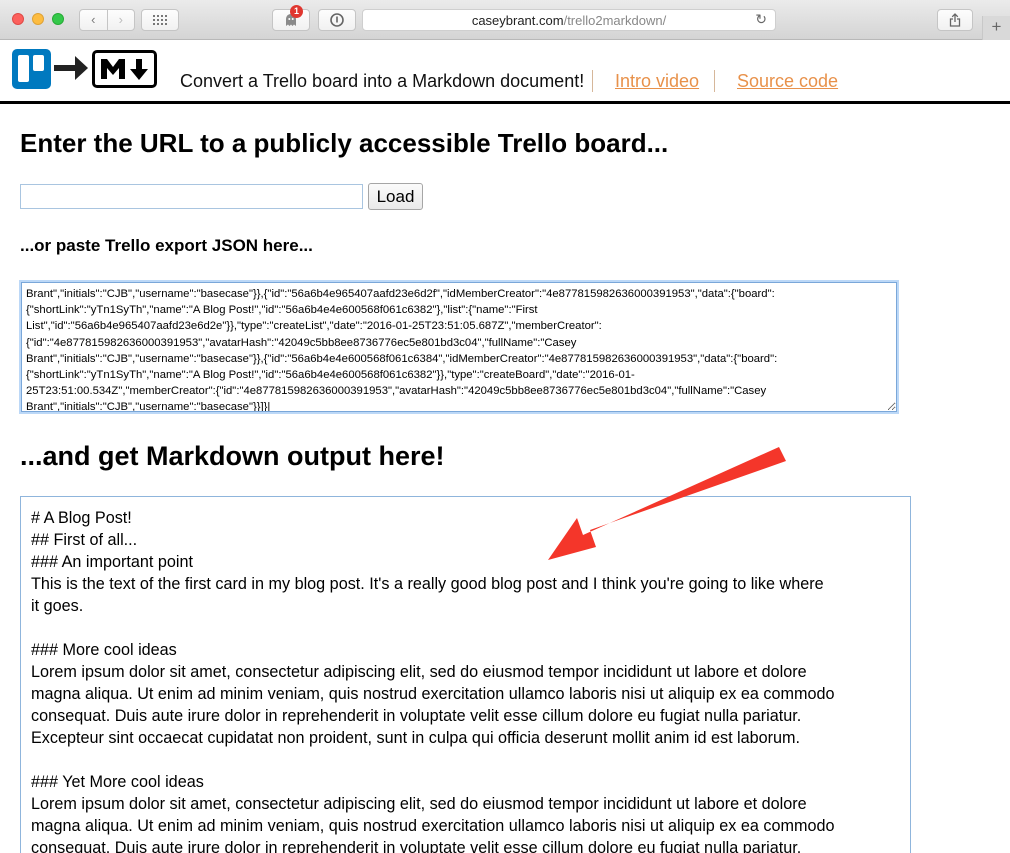 The width and height of the screenshot is (1010, 853). I want to click on back-button: ‹, so click(93, 20).